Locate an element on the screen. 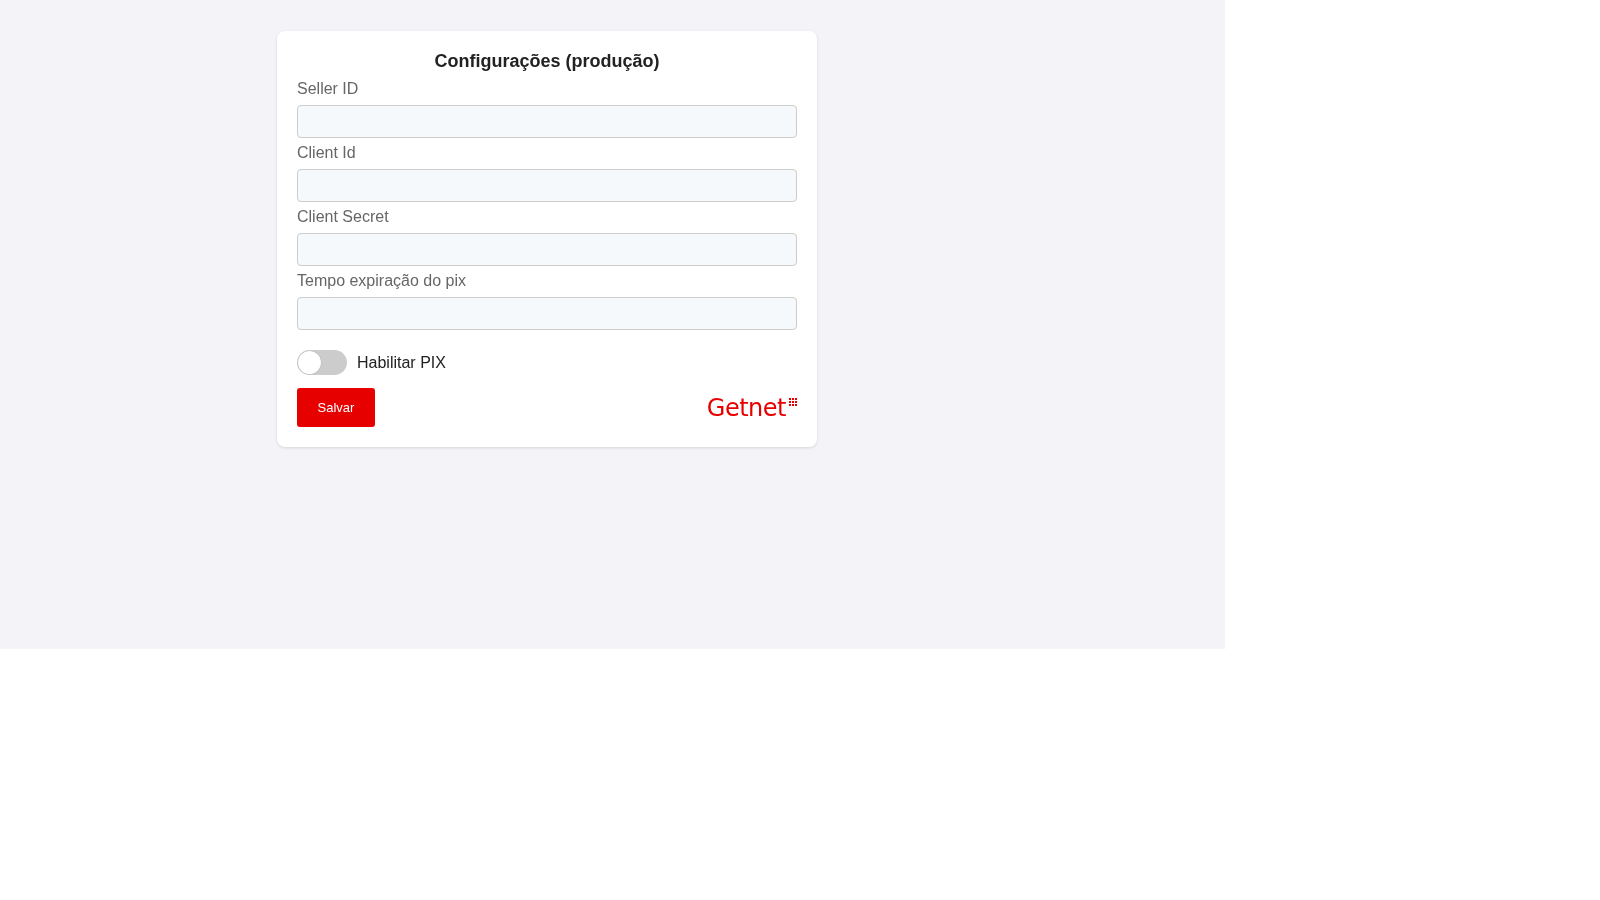 The image size is (1600, 900). logo-text: Getnet is located at coordinates (746, 407).